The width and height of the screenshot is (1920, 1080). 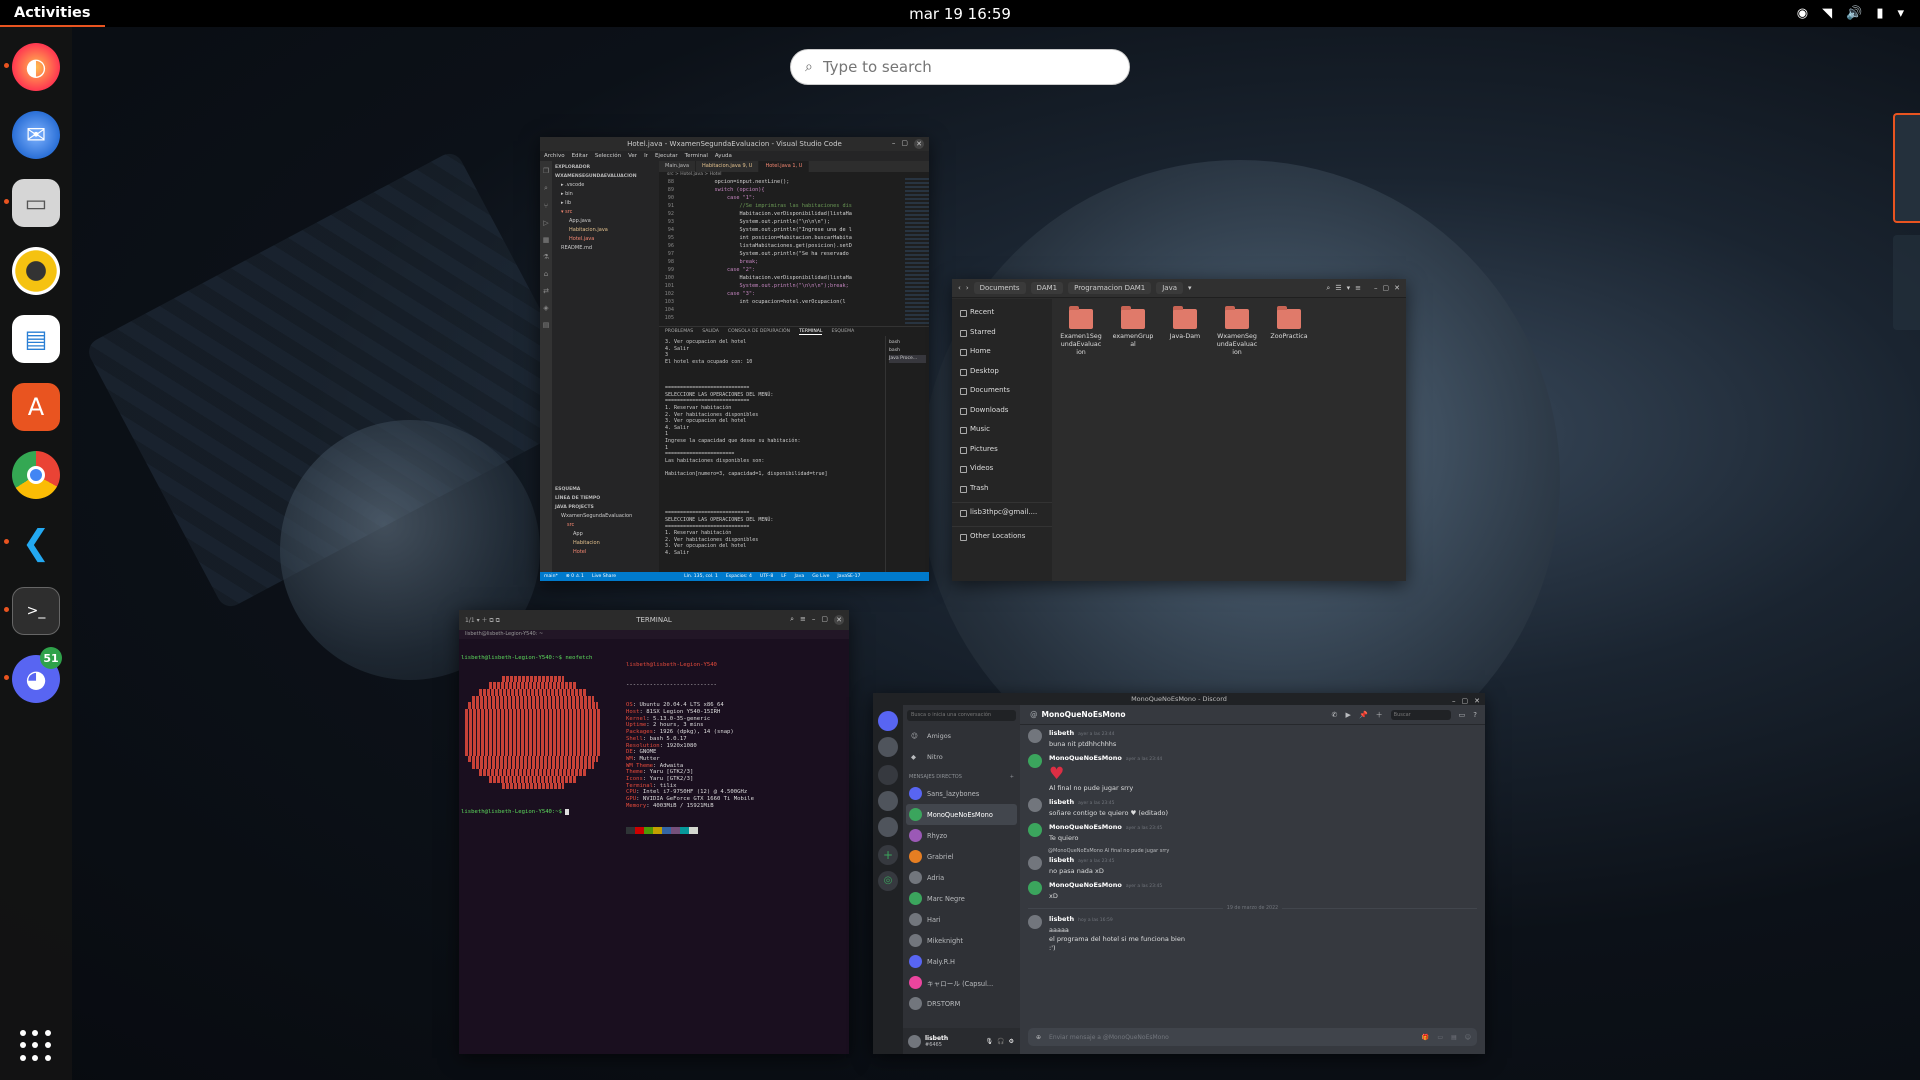 I want to click on sticker-icon: ▤, so click(x=1454, y=1037).